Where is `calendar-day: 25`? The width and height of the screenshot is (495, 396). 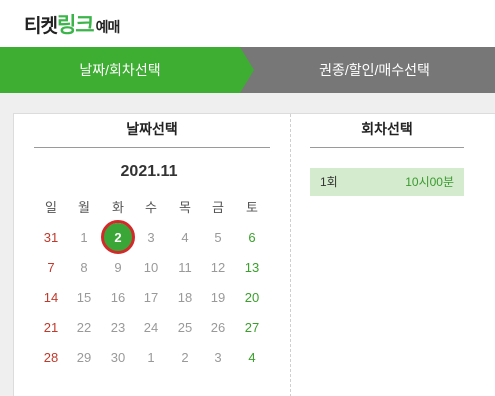 calendar-day: 25 is located at coordinates (185, 327).